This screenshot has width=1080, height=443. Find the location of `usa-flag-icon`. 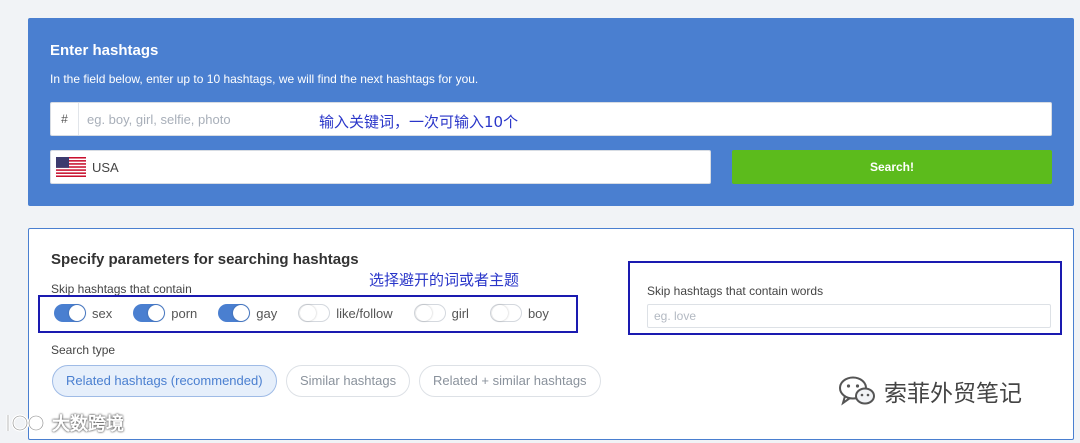

usa-flag-icon is located at coordinates (71, 167).